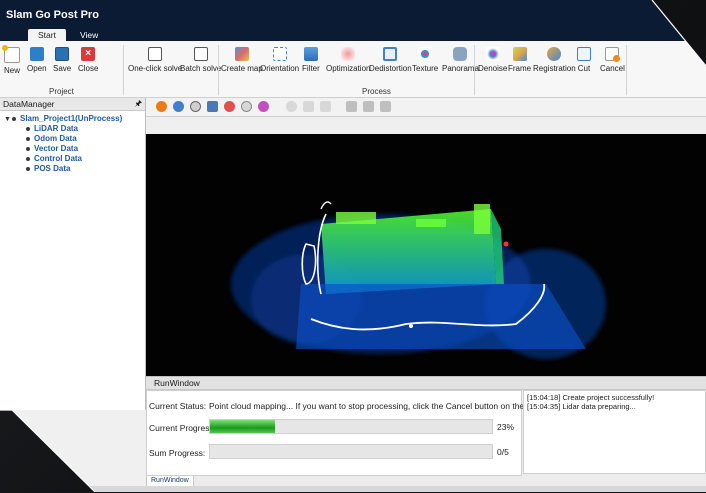  What do you see at coordinates (385, 106) in the screenshot?
I see `screenshot-icon` at bounding box center [385, 106].